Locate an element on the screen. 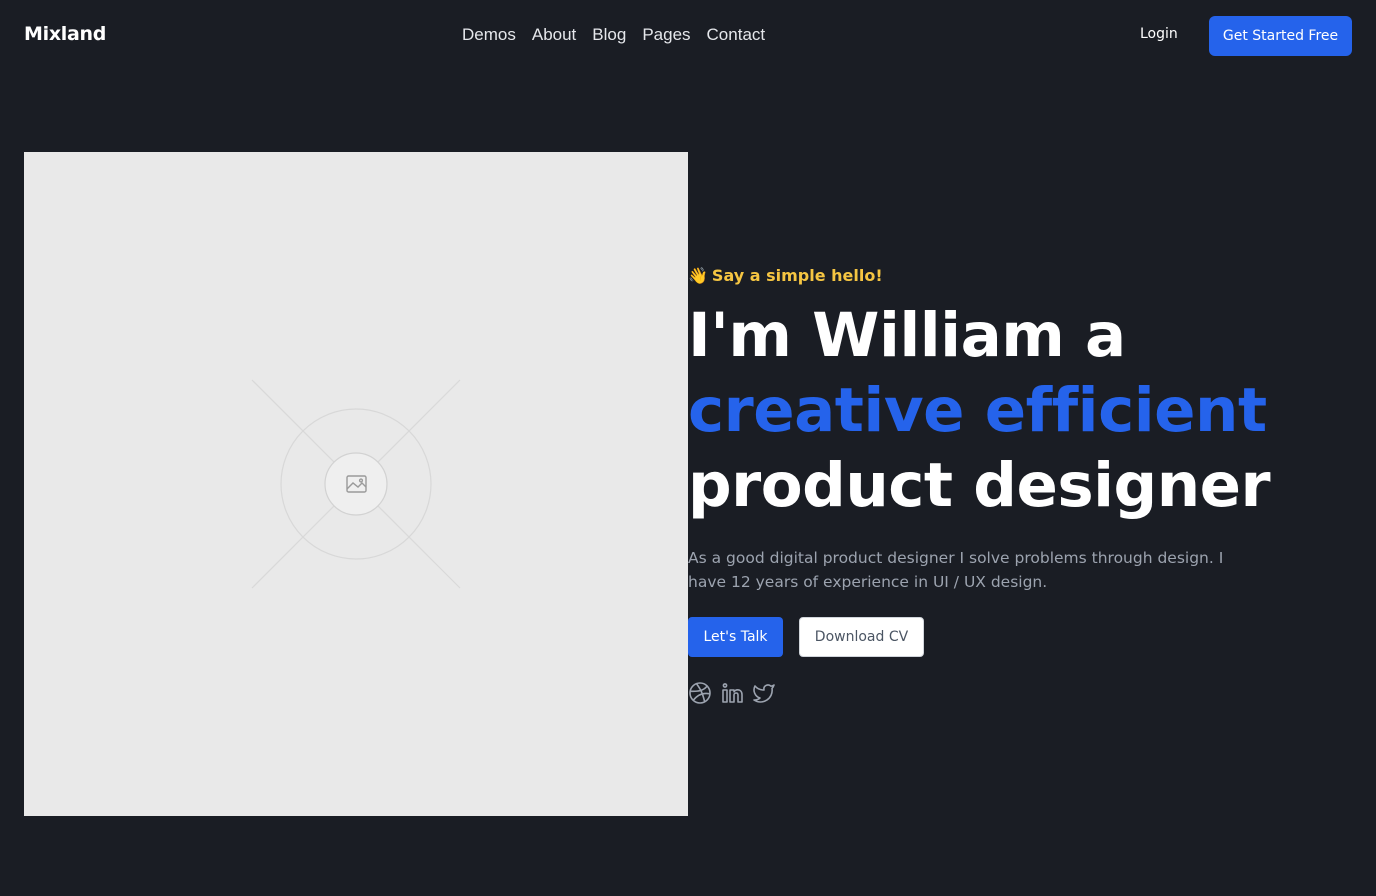 The image size is (1376, 896). social-links is located at coordinates (732, 693).